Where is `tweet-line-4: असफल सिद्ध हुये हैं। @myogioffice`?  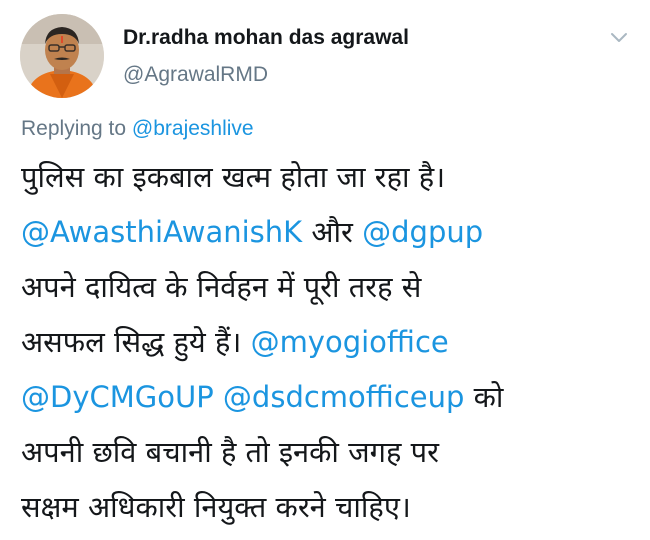
tweet-line-4: असफल सिद्ध हुये हैं। @myogioffice is located at coordinates (331, 342).